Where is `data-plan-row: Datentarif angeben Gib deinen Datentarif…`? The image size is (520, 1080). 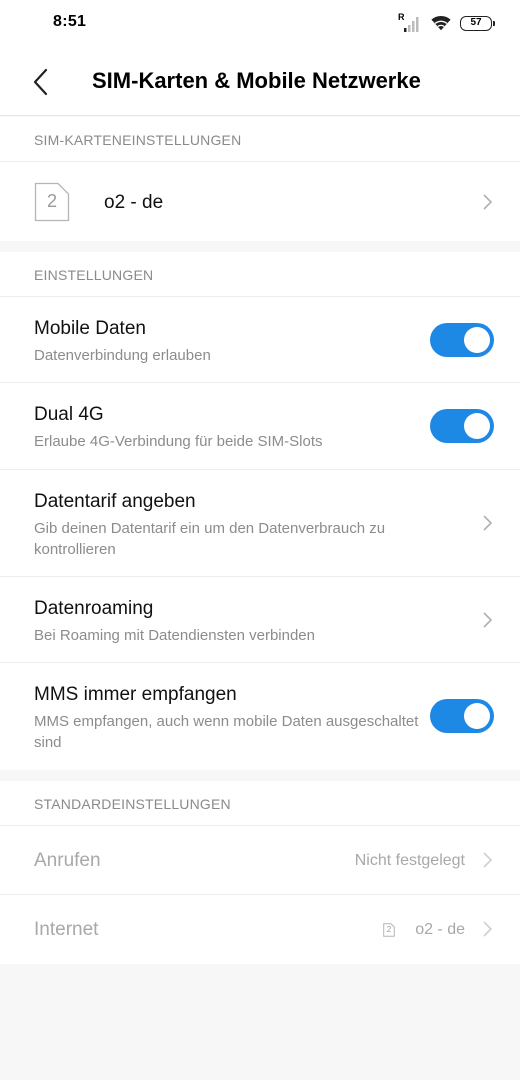 data-plan-row: Datentarif angeben Gib deinen Datentarif… is located at coordinates (260, 523).